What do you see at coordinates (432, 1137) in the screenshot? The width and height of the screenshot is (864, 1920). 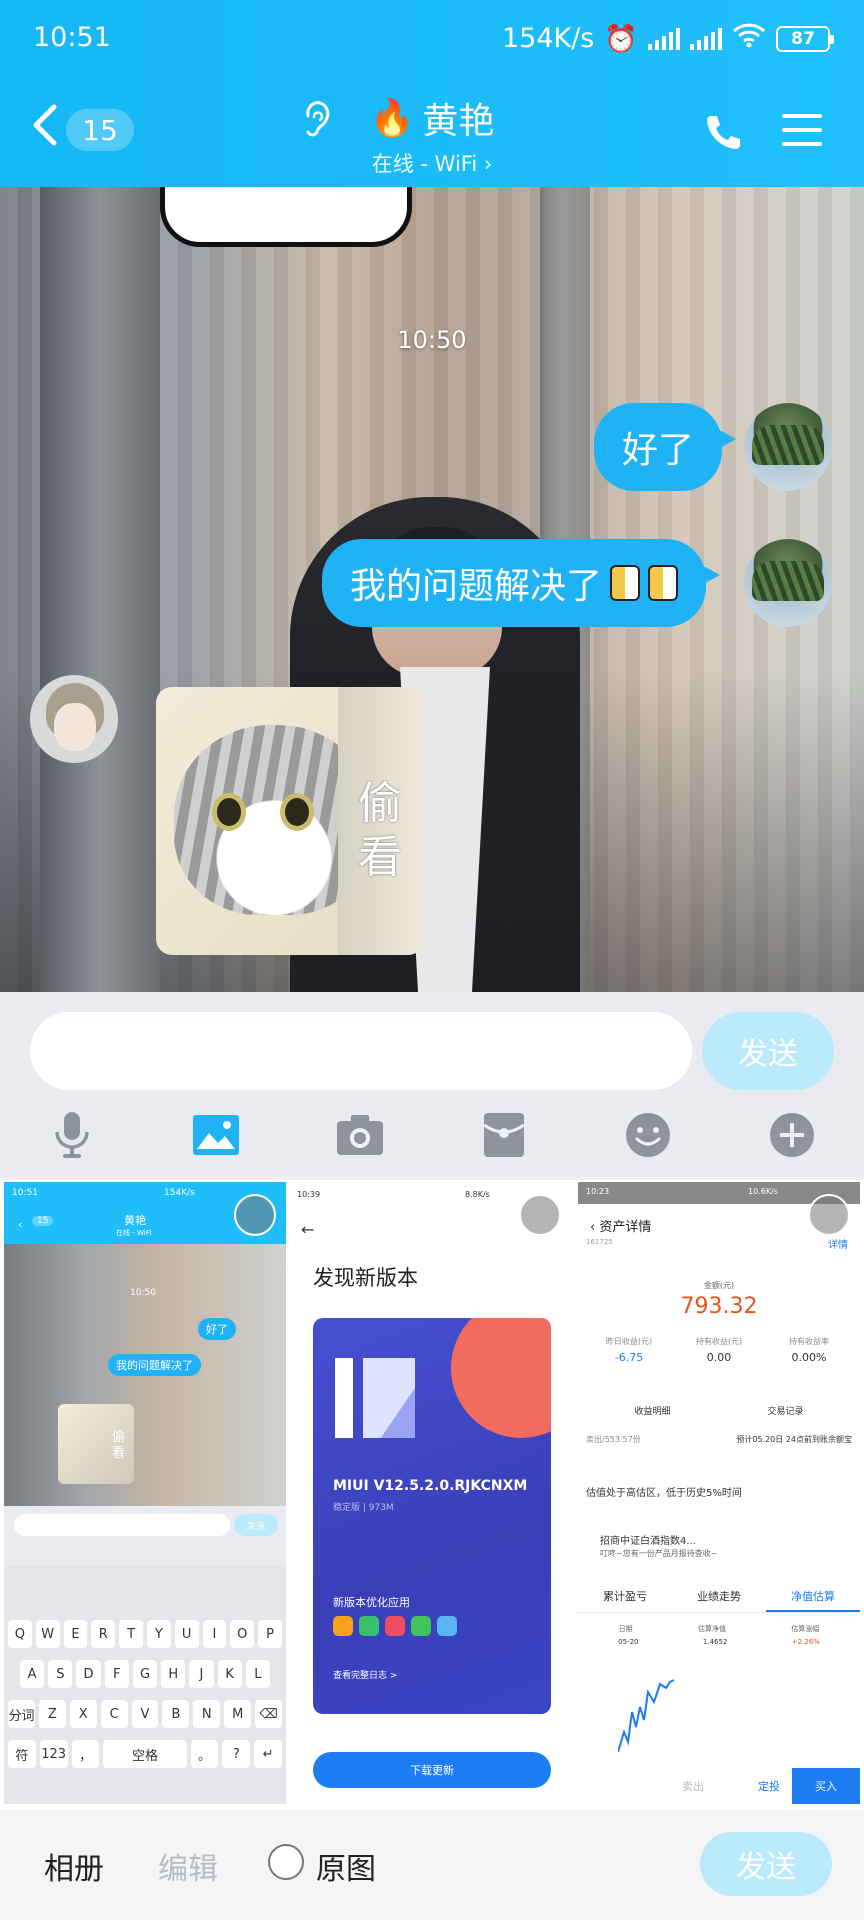 I see `composer-tools` at bounding box center [432, 1137].